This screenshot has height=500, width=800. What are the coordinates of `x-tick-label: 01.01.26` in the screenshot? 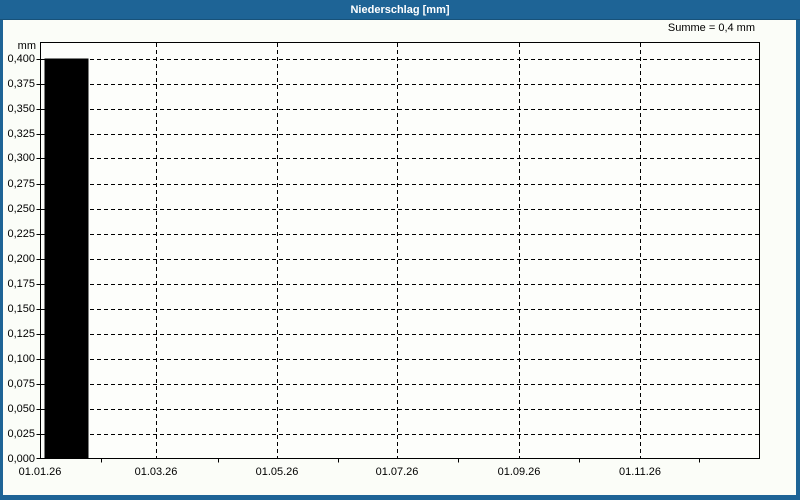 It's located at (40, 472).